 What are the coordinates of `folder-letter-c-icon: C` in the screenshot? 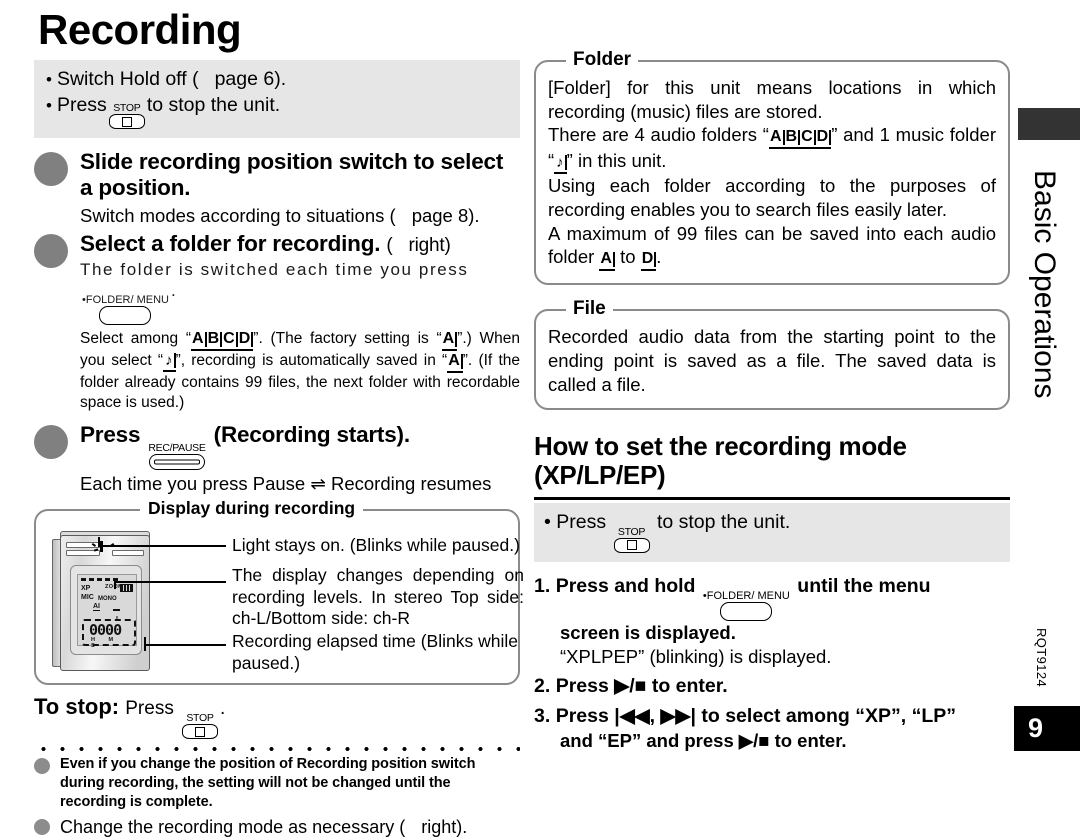 It's located at (808, 139).